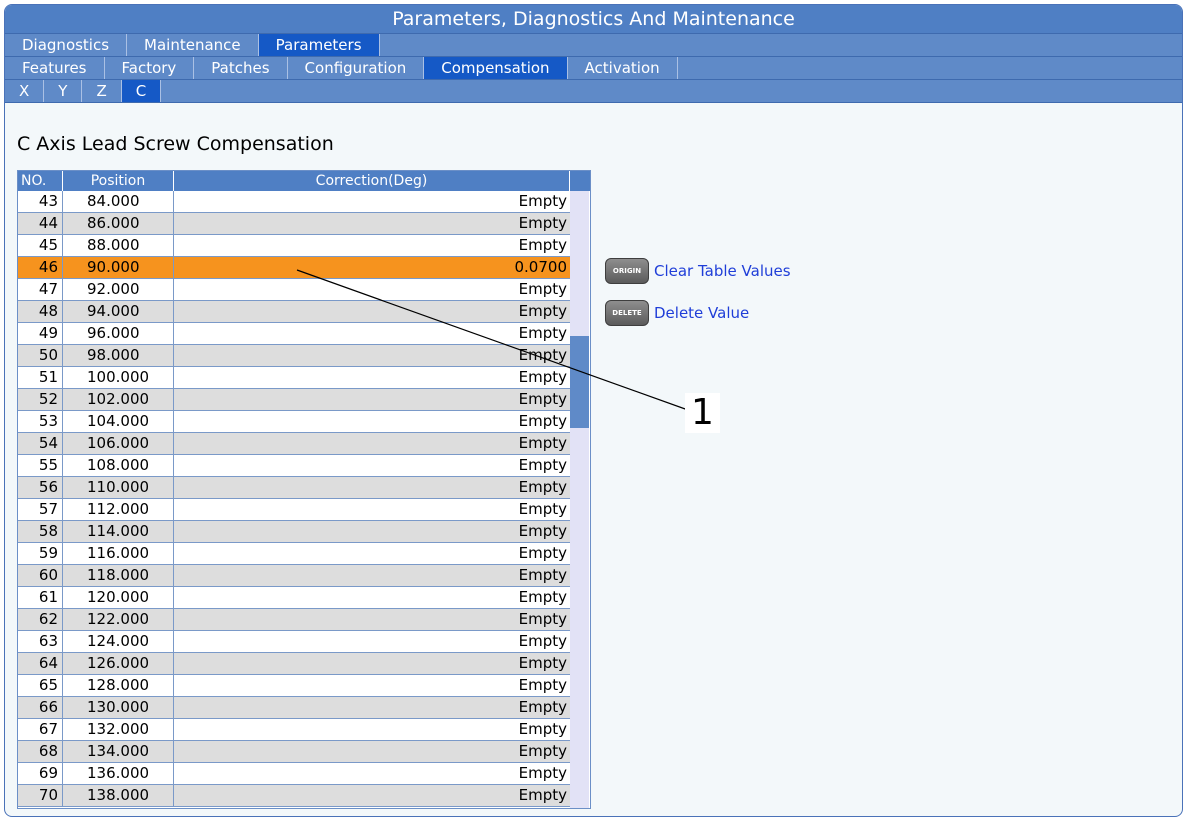 The height and width of the screenshot is (821, 1187). What do you see at coordinates (118, 421) in the screenshot?
I see `row-position: 104.000` at bounding box center [118, 421].